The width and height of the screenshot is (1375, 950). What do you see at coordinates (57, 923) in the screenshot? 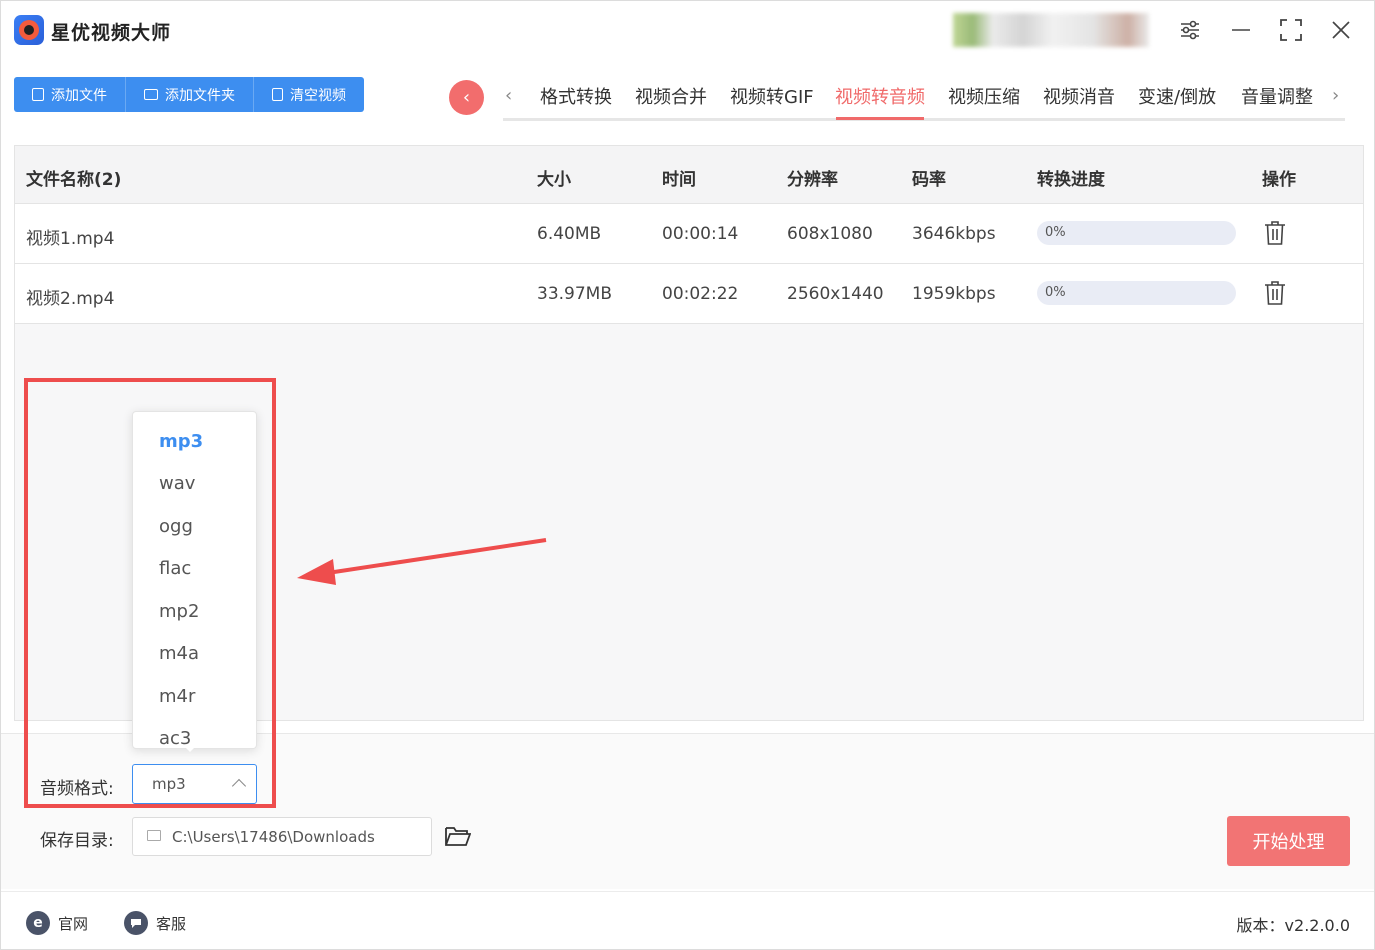
I see `website-link: e 官网` at bounding box center [57, 923].